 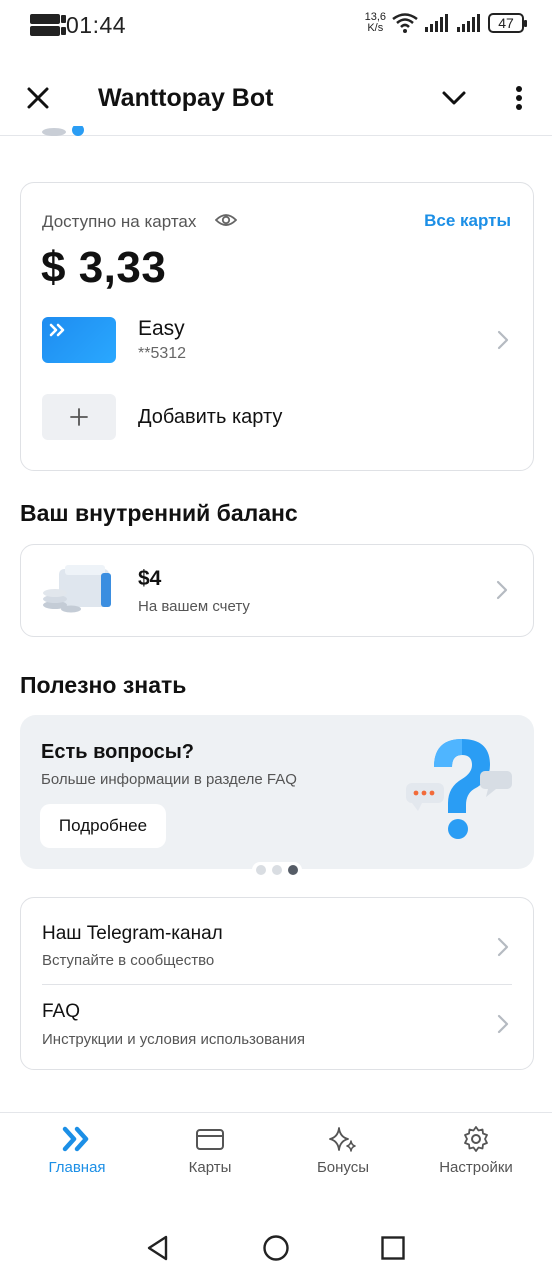 What do you see at coordinates (48, 31) in the screenshot?
I see `wifi-badge-2-icon` at bounding box center [48, 31].